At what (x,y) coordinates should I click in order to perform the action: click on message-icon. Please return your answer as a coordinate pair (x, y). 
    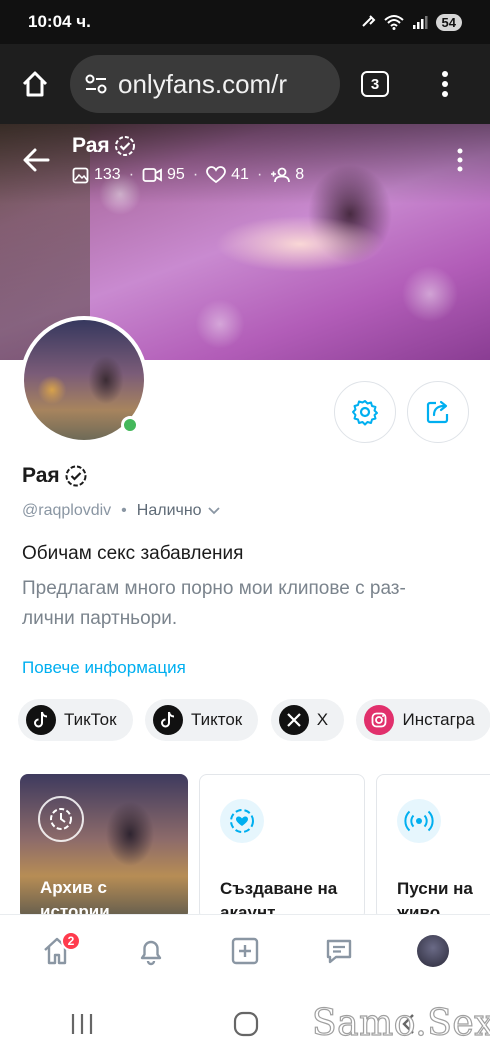
    Looking at the image, I should click on (339, 951).